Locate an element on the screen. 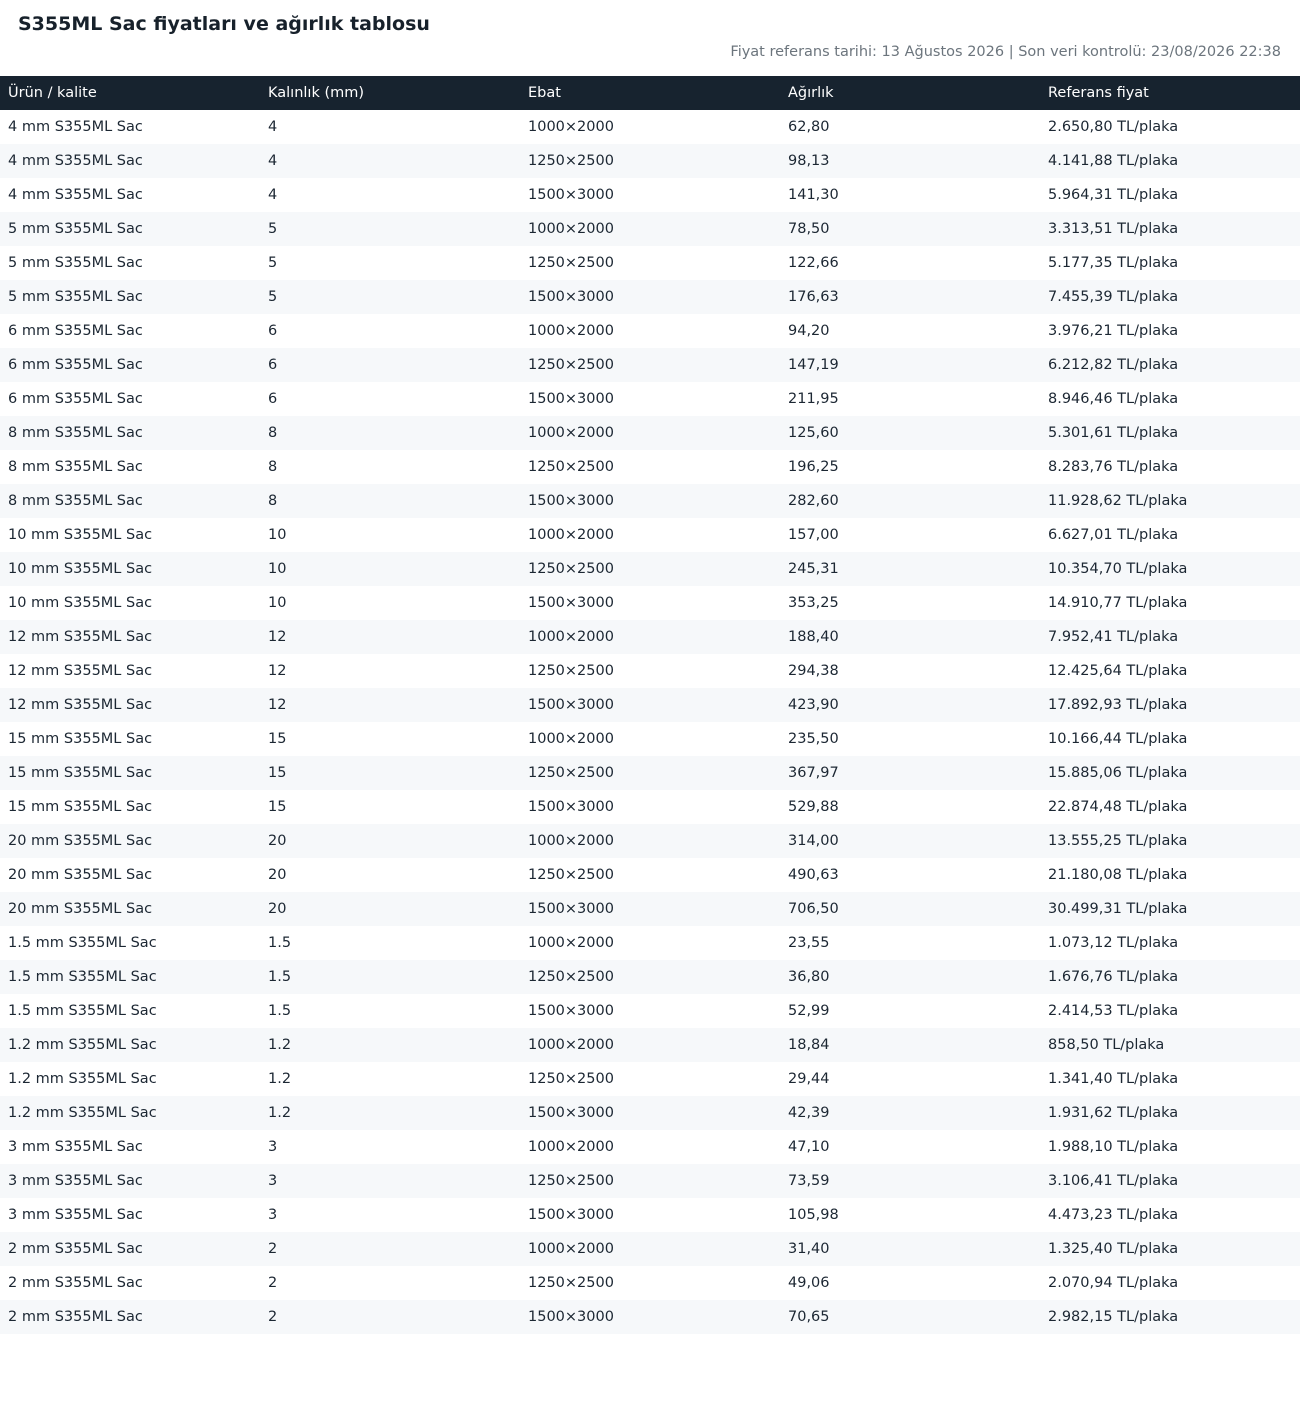 This screenshot has width=1300, height=1402. cell-price: 11.928,62 TL/plaka is located at coordinates (1170, 501).